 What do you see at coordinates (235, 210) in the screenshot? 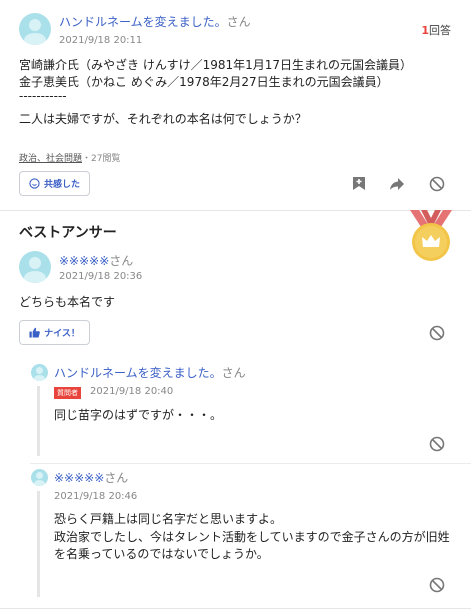
I see `section-divider` at bounding box center [235, 210].